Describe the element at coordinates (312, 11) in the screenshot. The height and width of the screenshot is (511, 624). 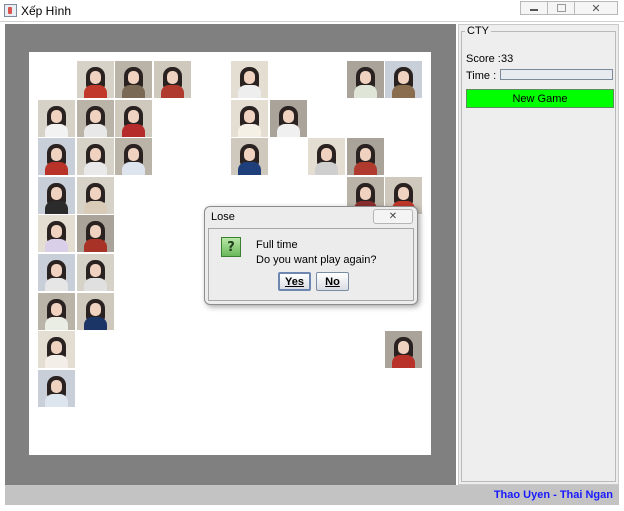
I see `window-titlebar: Xếp Hình ✕` at that location.